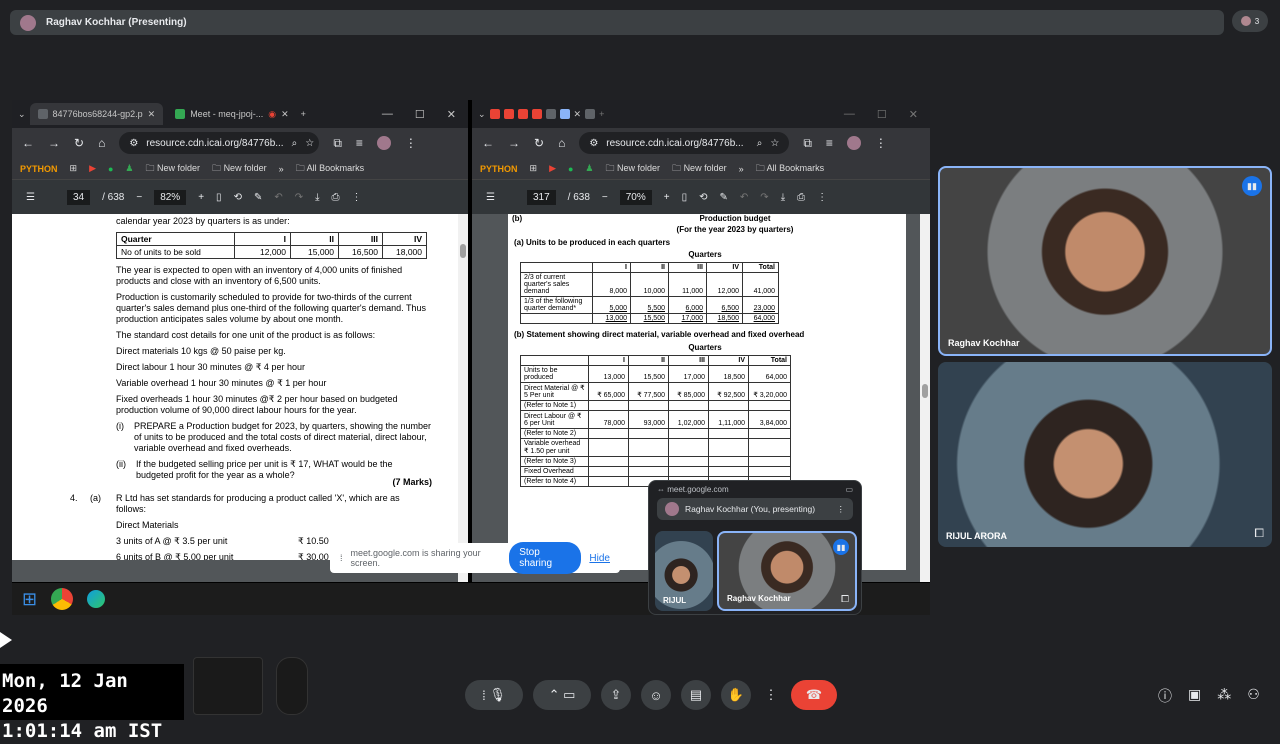 The image size is (1280, 744). Describe the element at coordinates (849, 489) in the screenshot. I see `pip-expand-icon: ▭` at that location.